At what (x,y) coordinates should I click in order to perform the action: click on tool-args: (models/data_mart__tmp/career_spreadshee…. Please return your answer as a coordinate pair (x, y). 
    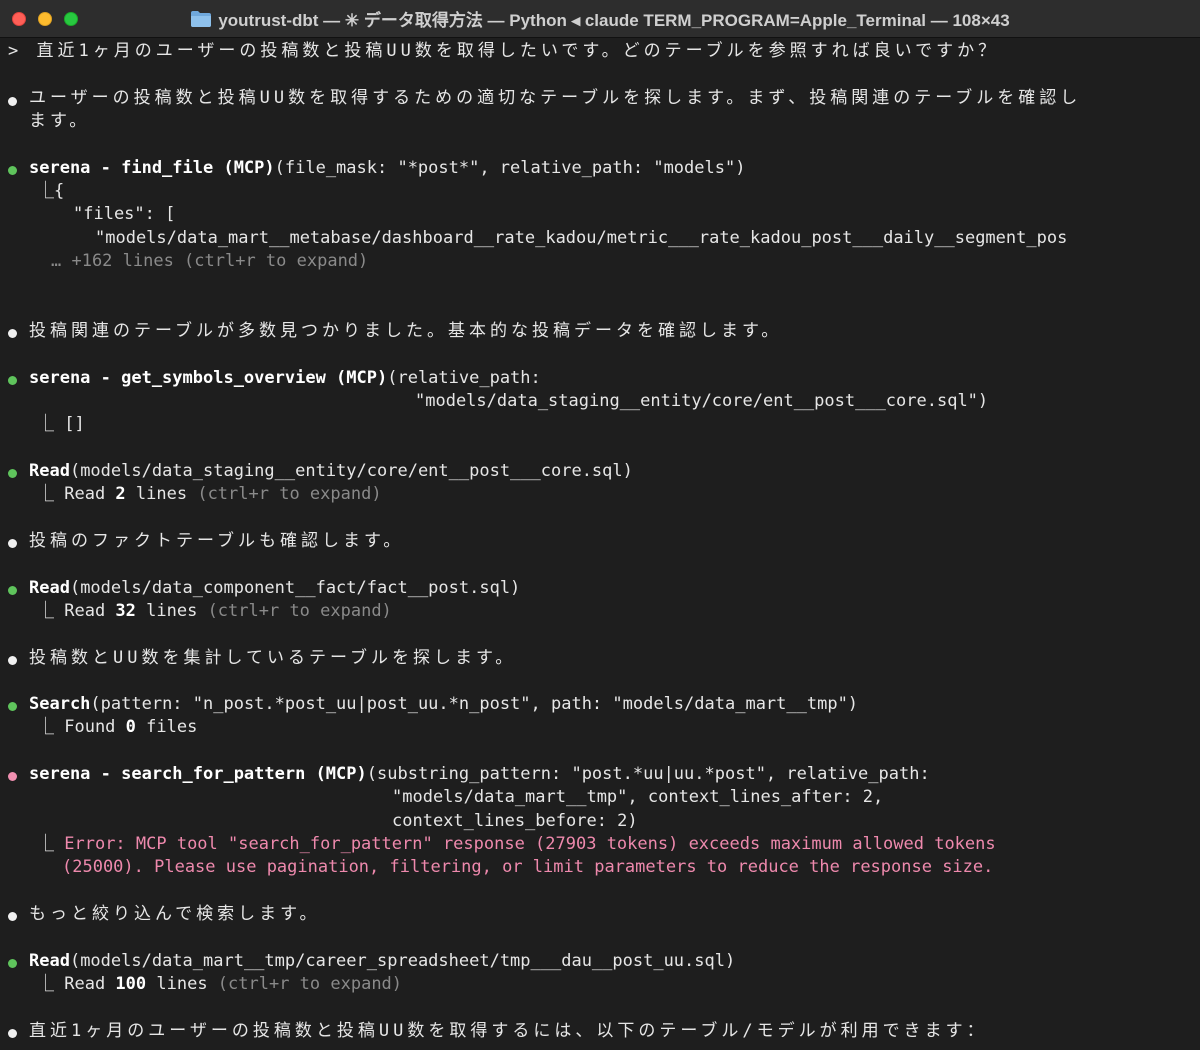
    Looking at the image, I should click on (402, 961).